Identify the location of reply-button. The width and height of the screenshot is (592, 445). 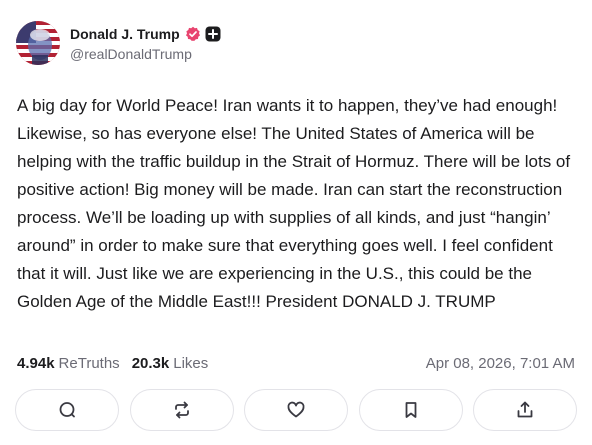
(67, 410).